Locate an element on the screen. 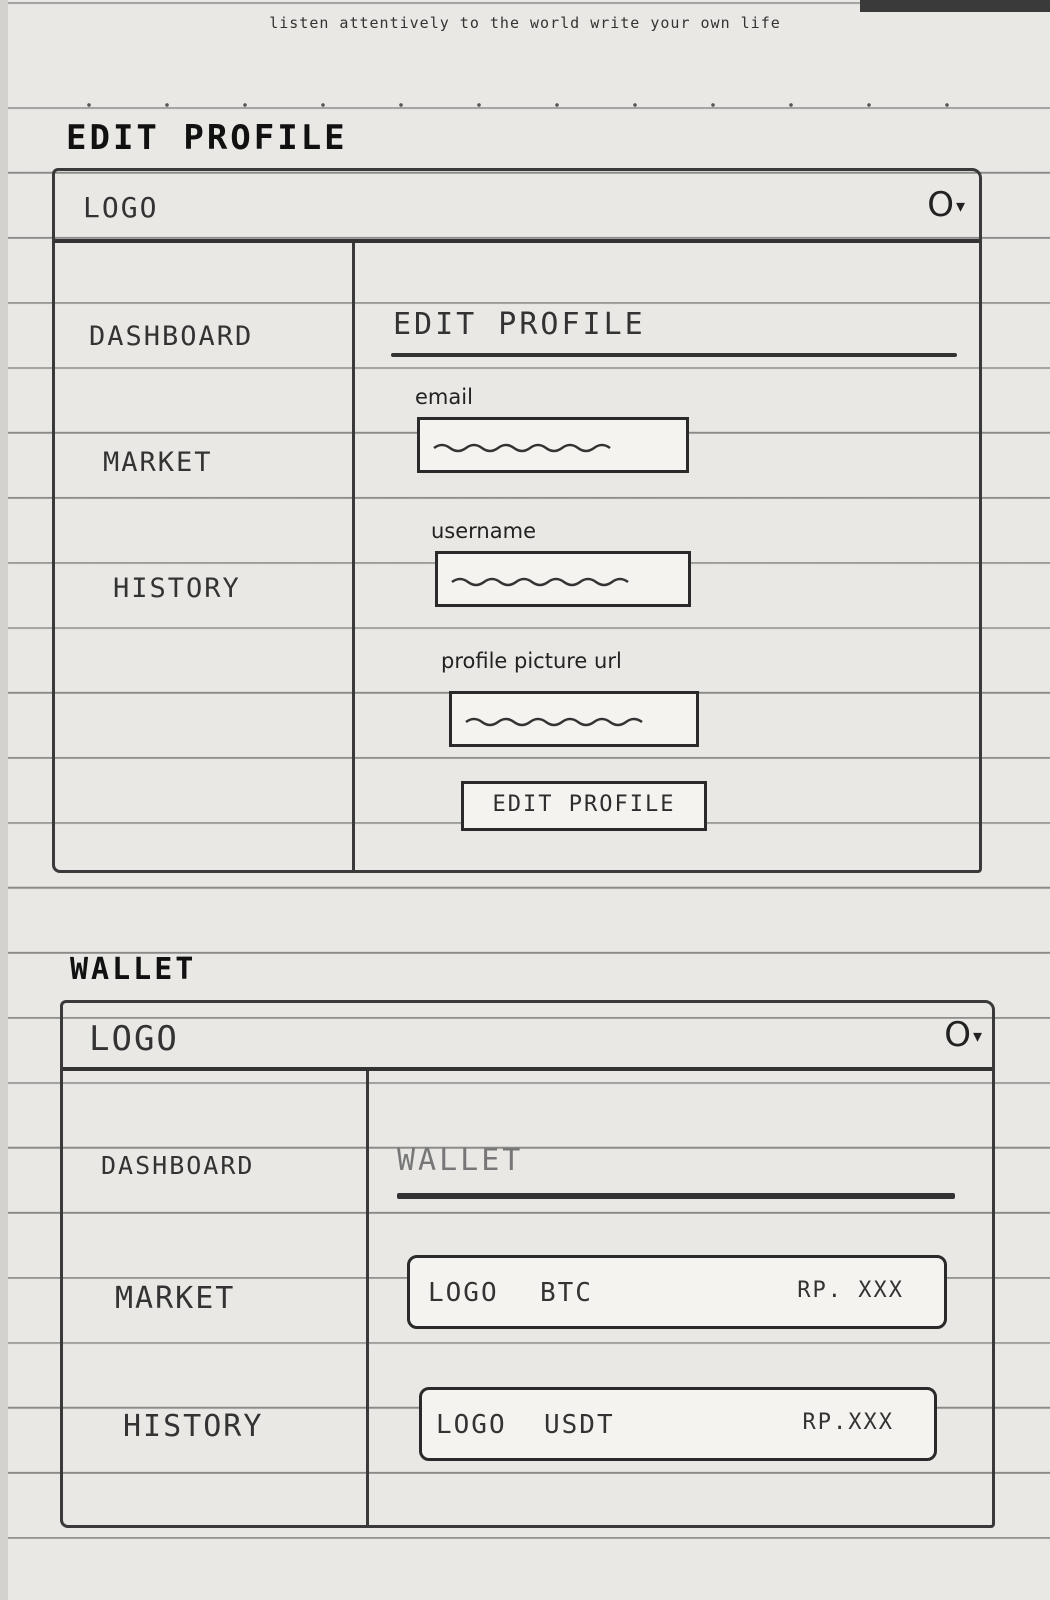  profile-picture-url-value-scribble is located at coordinates (554, 722).